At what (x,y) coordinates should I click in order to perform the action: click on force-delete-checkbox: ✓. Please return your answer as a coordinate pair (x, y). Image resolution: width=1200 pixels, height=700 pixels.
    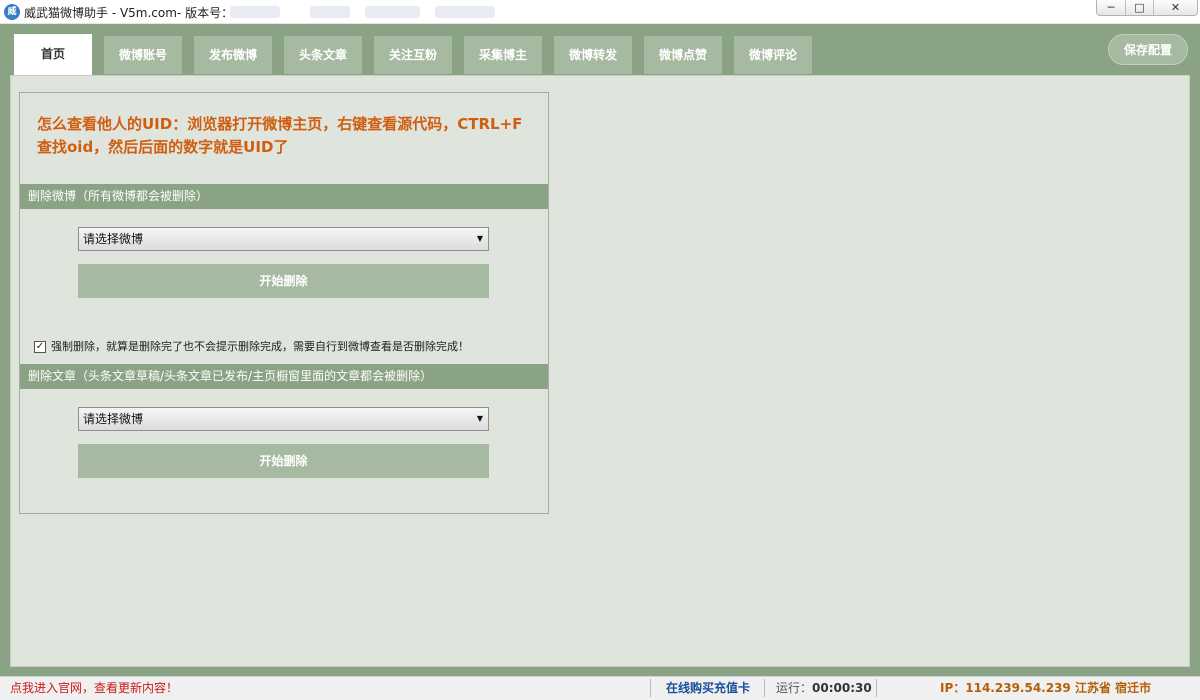
    Looking at the image, I should click on (40, 347).